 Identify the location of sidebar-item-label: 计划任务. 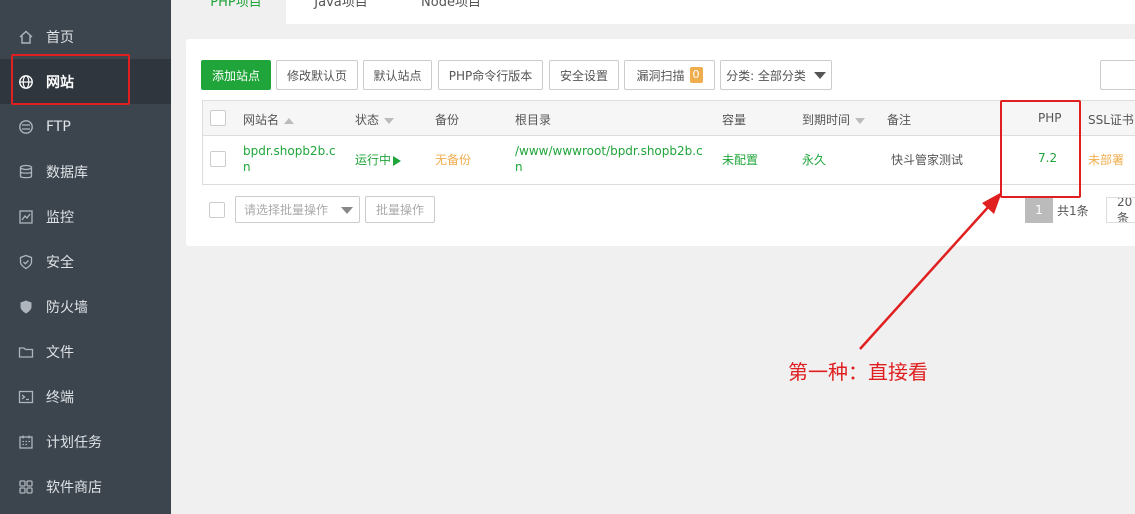
(74, 442).